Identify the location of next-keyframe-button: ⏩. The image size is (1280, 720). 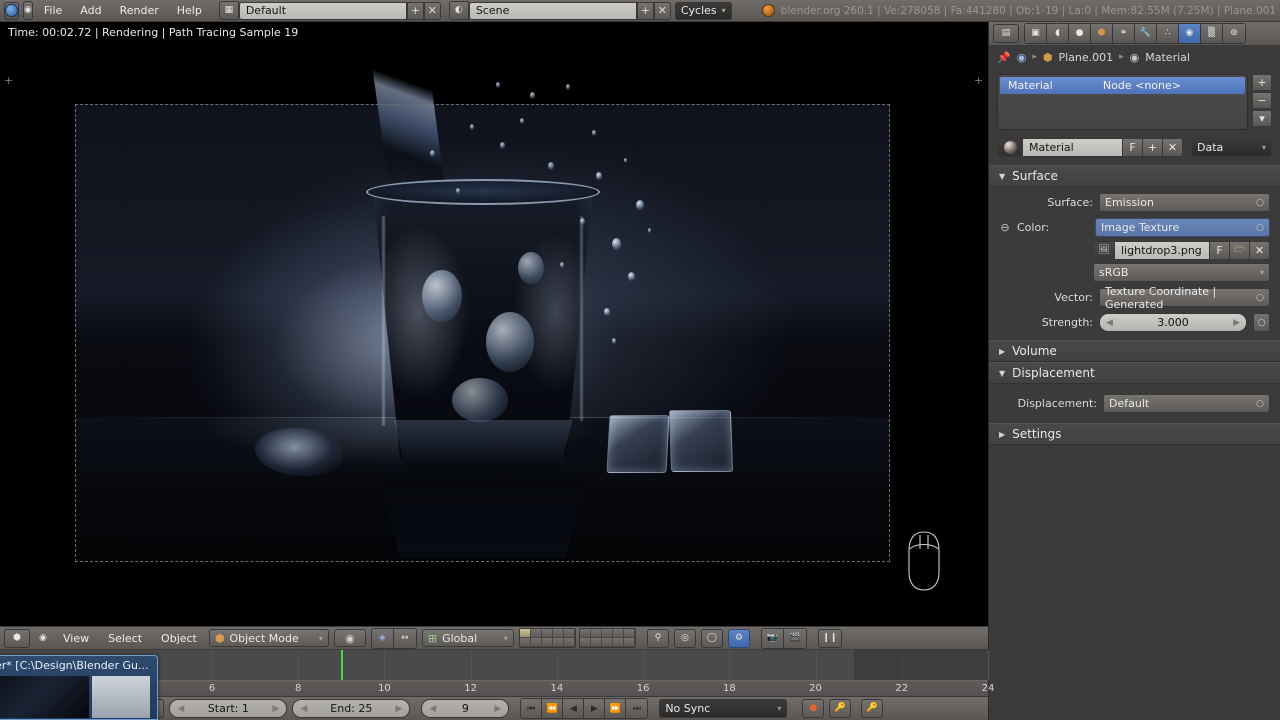
(616, 708).